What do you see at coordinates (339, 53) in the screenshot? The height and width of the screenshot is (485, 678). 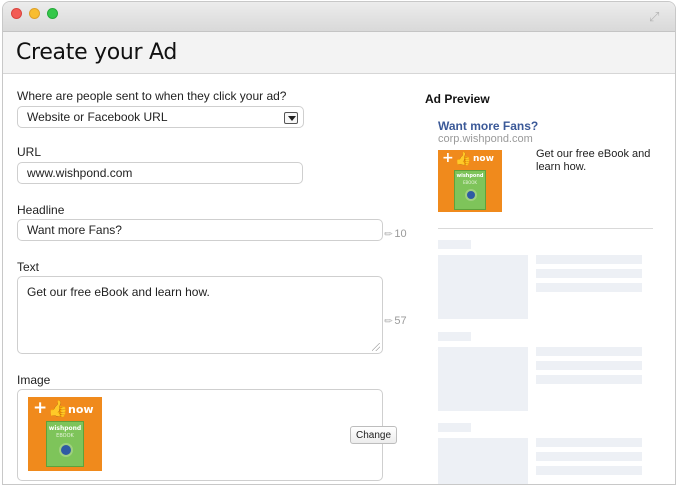 I see `page-header: Create your Ad` at bounding box center [339, 53].